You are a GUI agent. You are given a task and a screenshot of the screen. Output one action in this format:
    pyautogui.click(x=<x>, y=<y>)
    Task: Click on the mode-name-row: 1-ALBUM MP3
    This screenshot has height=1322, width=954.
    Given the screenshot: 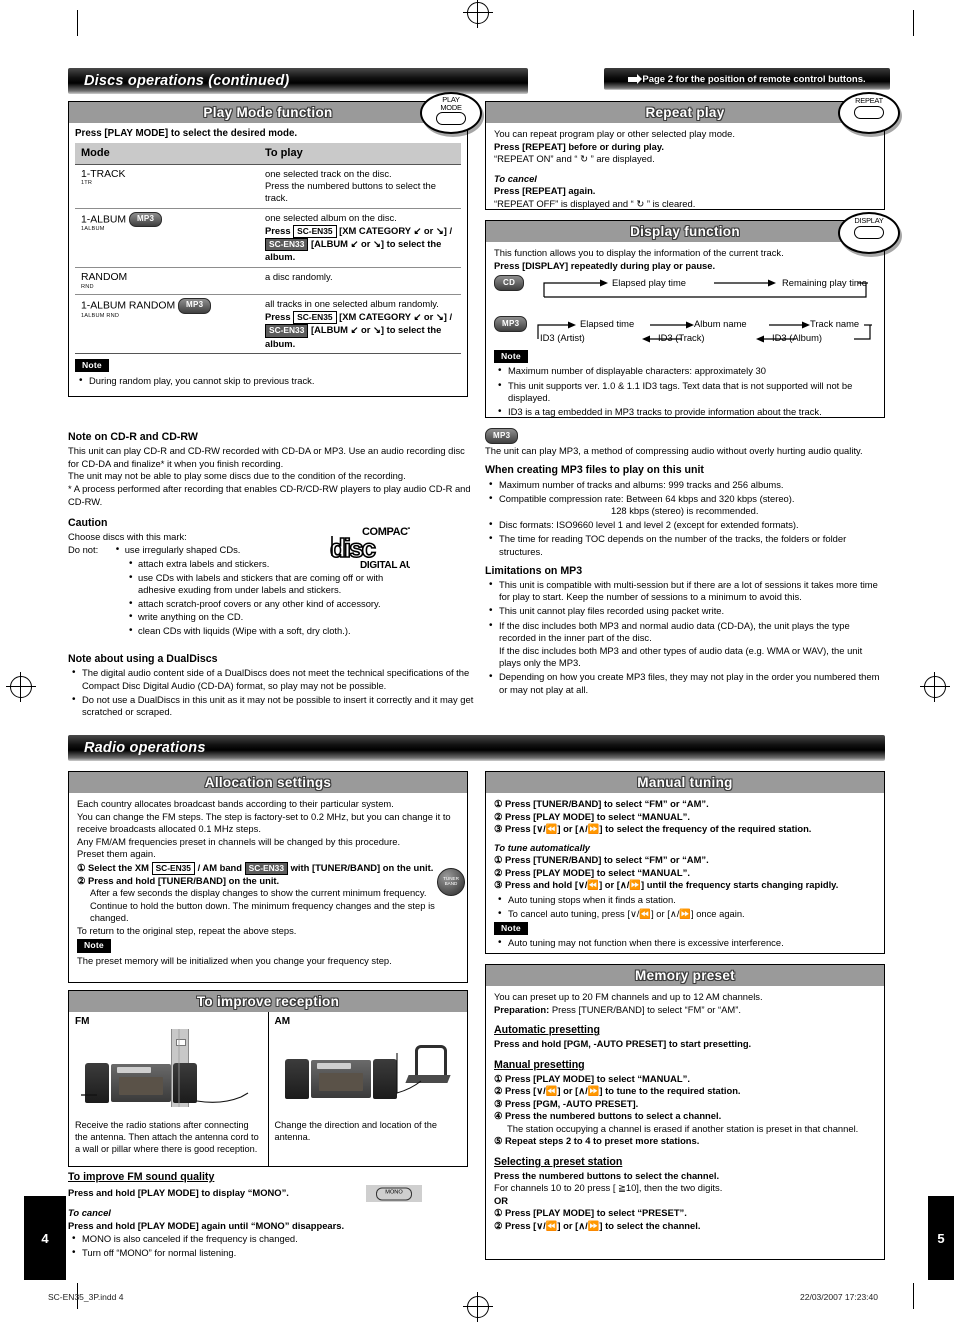 What is the action you would take?
    pyautogui.click(x=167, y=219)
    